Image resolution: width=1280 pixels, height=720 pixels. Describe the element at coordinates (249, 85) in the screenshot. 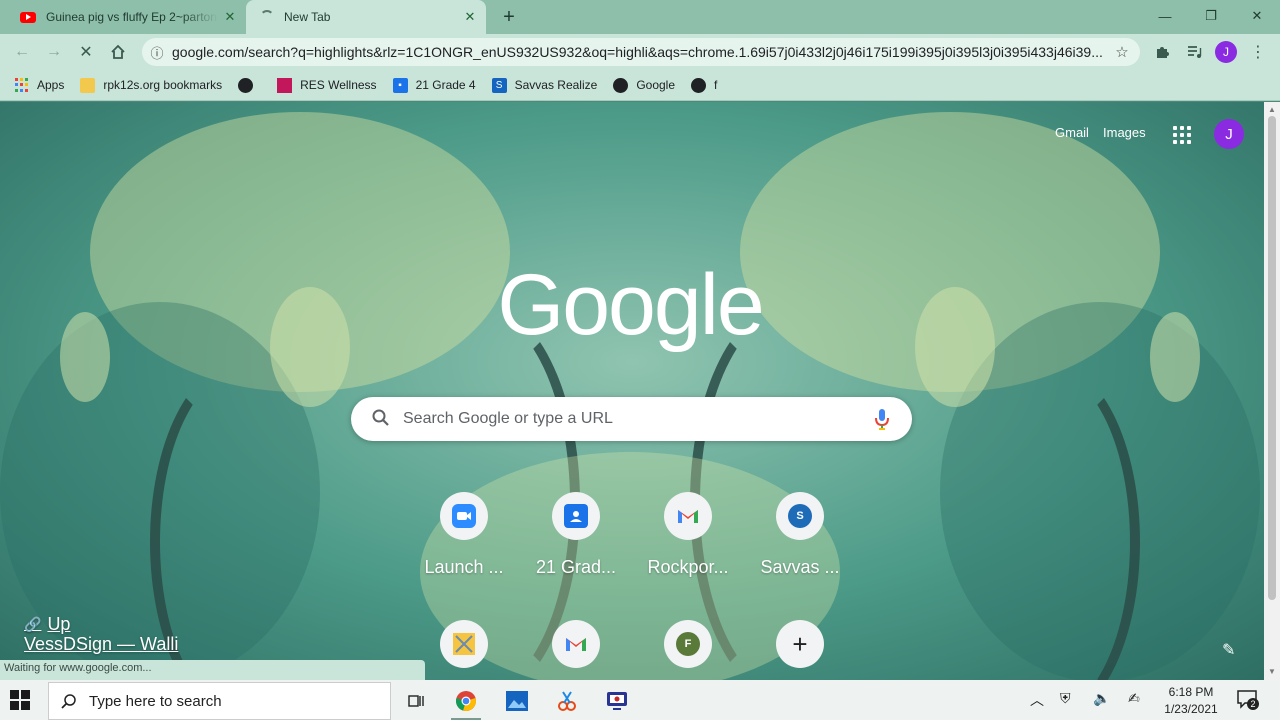

I see `bookmark-globe` at that location.